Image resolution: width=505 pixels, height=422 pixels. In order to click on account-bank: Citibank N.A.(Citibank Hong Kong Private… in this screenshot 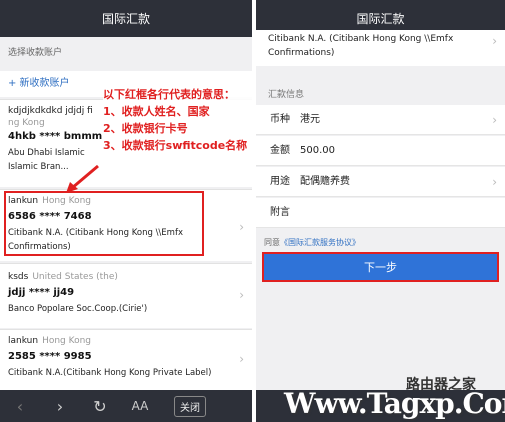, I will do `click(110, 373)`.